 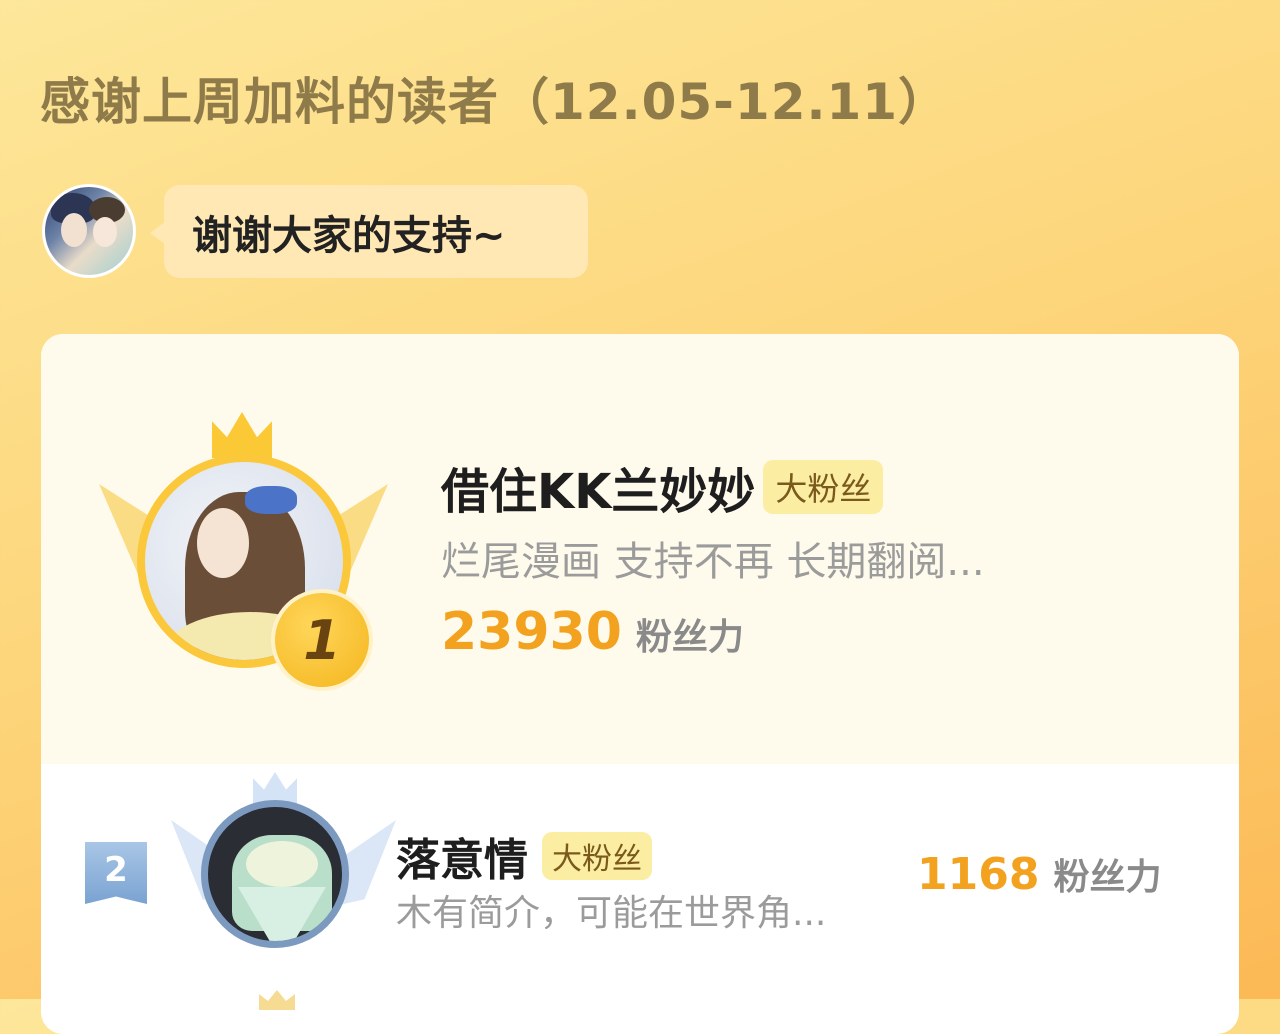 I want to click on page-title: 感谢上周加料的读者（12.05-12.11）, so click(x=495, y=102).